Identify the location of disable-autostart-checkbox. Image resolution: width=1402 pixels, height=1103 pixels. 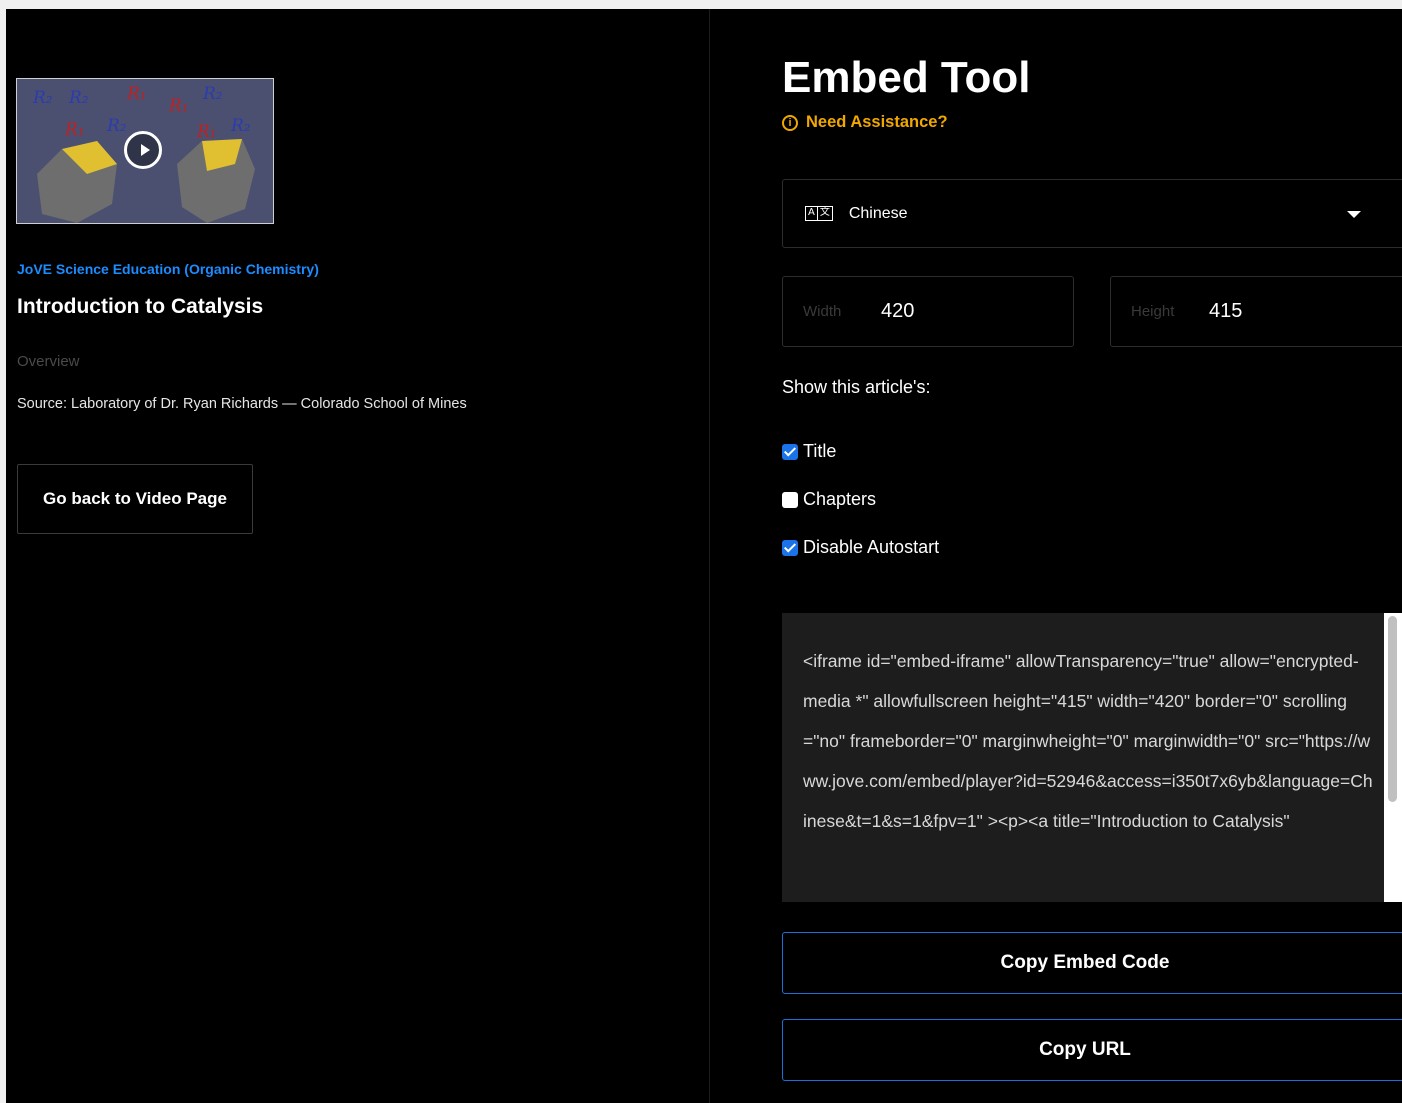
(790, 547).